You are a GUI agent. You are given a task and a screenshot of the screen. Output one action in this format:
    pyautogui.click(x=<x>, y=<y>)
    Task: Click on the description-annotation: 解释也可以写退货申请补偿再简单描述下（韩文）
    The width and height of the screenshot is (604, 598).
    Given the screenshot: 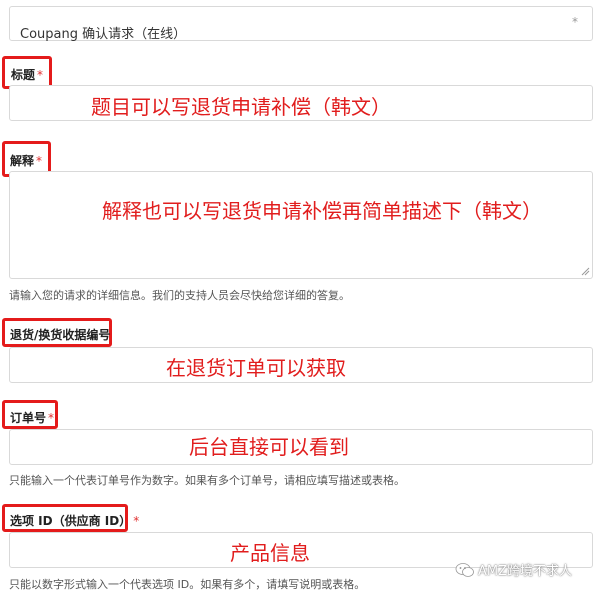 What is the action you would take?
    pyautogui.click(x=322, y=211)
    